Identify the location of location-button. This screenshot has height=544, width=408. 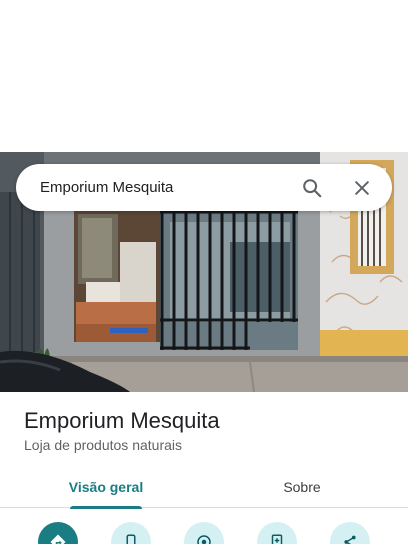
(204, 533).